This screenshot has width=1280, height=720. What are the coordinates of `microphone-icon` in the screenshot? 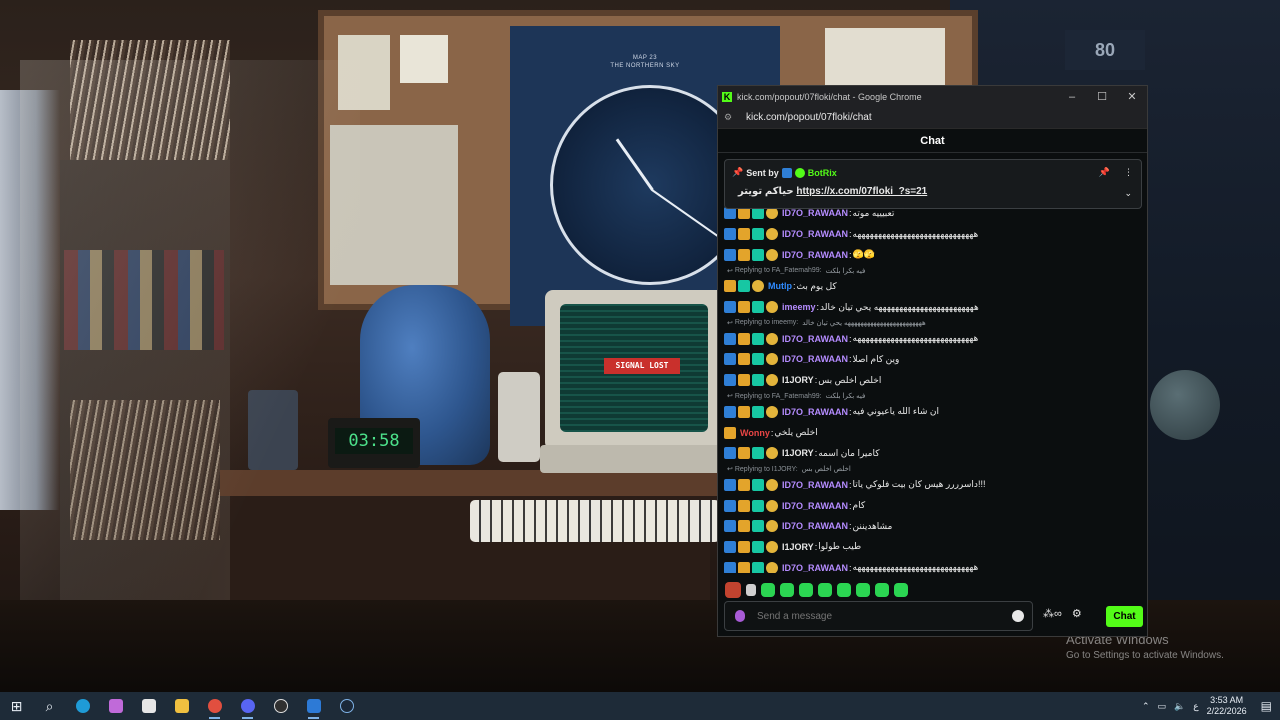 It's located at (740, 616).